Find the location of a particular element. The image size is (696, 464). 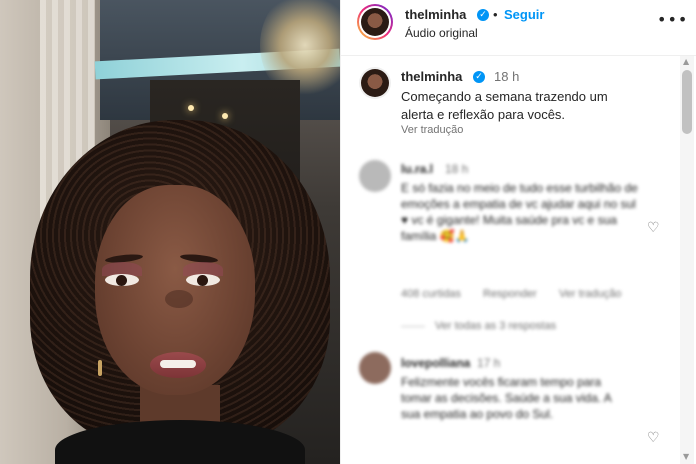

author-username: thelminha is located at coordinates (435, 14).